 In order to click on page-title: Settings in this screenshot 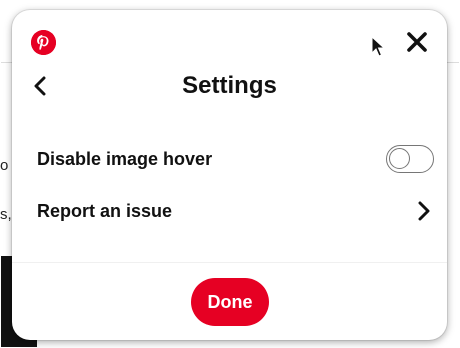, I will do `click(229, 85)`.